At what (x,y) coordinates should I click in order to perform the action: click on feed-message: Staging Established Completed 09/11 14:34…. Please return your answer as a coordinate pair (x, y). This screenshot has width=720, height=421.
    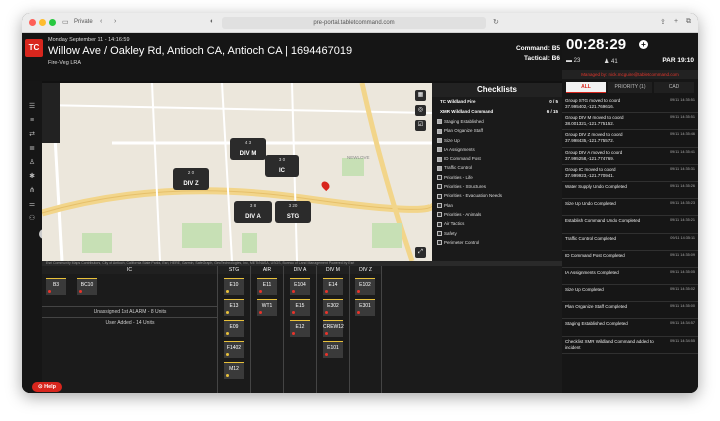
    Looking at the image, I should click on (630, 328).